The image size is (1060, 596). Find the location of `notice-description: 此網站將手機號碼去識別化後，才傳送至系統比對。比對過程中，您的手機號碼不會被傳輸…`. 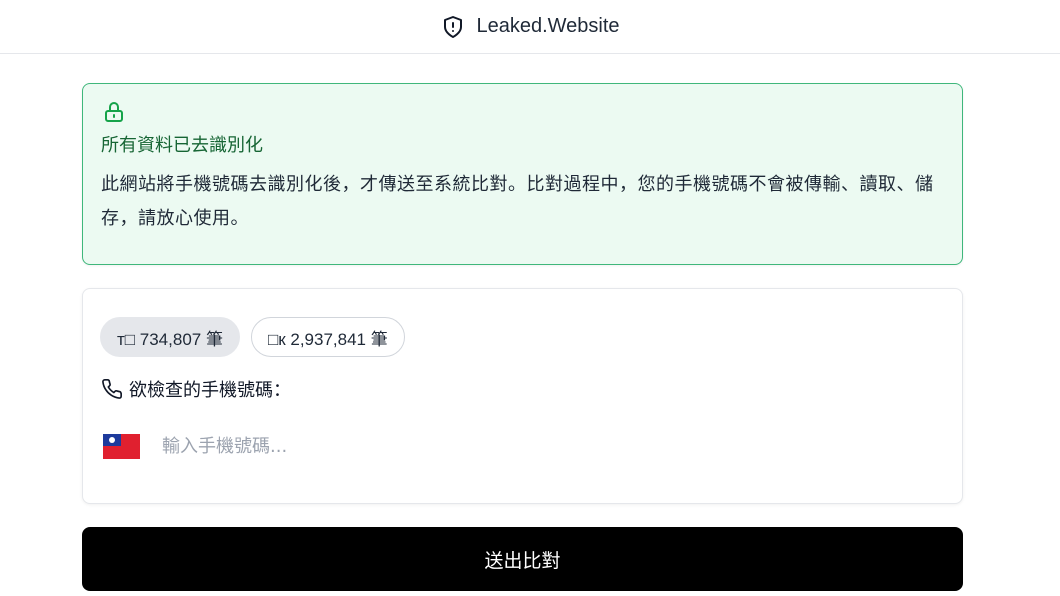

notice-description: 此網站將手機號碼去識別化後，才傳送至系統比對。比對過程中，您的手機號碼不會被傳輸… is located at coordinates (517, 201).